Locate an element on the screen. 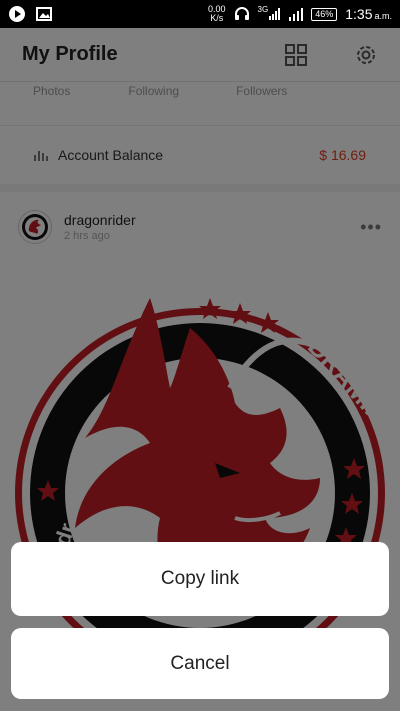 Image resolution: width=400 pixels, height=711 pixels. headphones-icon is located at coordinates (241, 13).